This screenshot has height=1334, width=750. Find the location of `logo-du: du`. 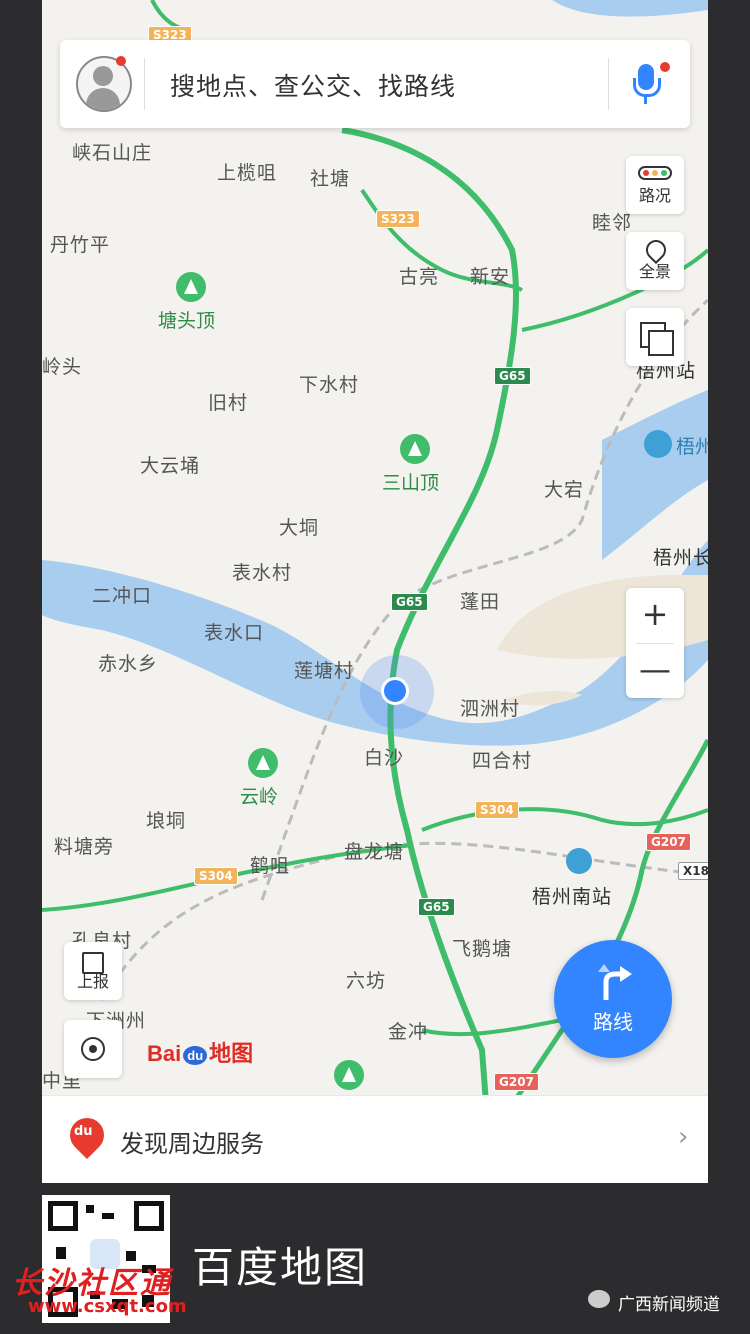

logo-du: du is located at coordinates (195, 1055).